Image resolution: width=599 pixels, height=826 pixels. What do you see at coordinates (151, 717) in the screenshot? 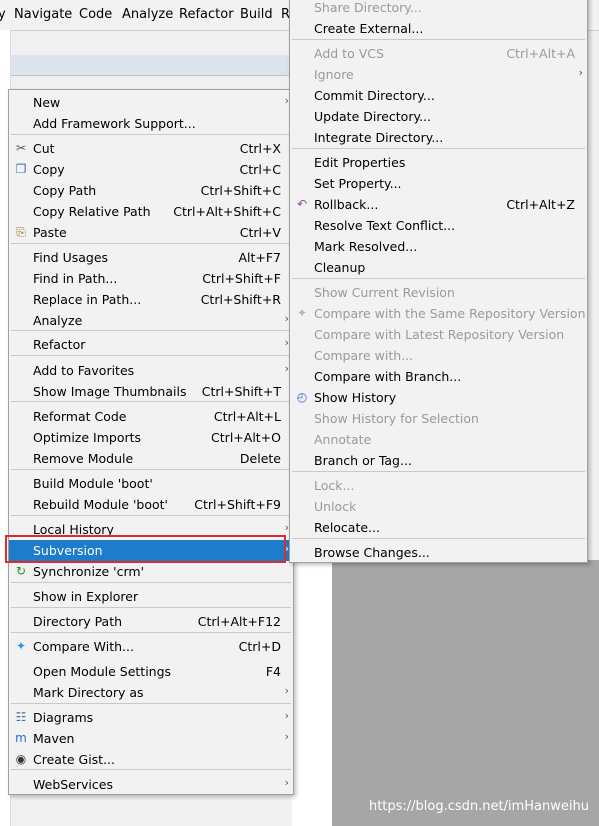
I see `ctx-item-diagrams: ☷ Diagrams ›` at bounding box center [151, 717].